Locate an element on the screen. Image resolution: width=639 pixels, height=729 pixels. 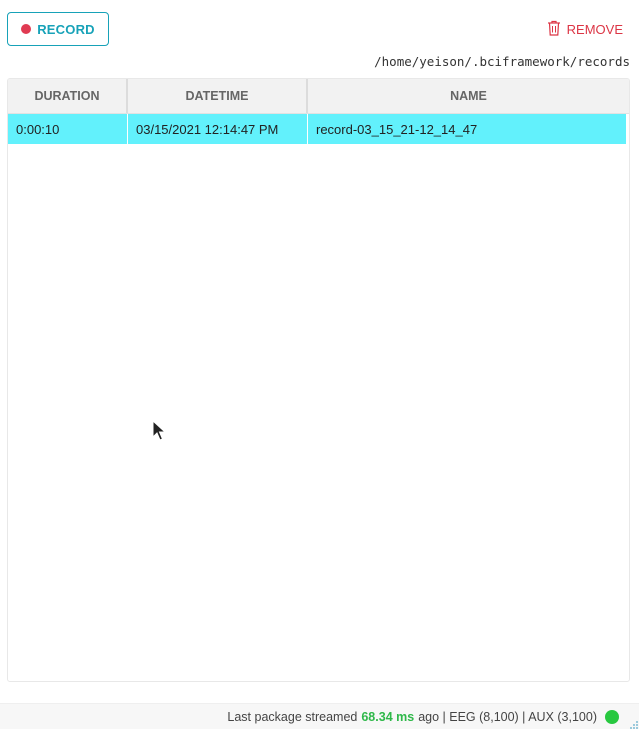
status-prefix: Last package streamed is located at coordinates (292, 716).